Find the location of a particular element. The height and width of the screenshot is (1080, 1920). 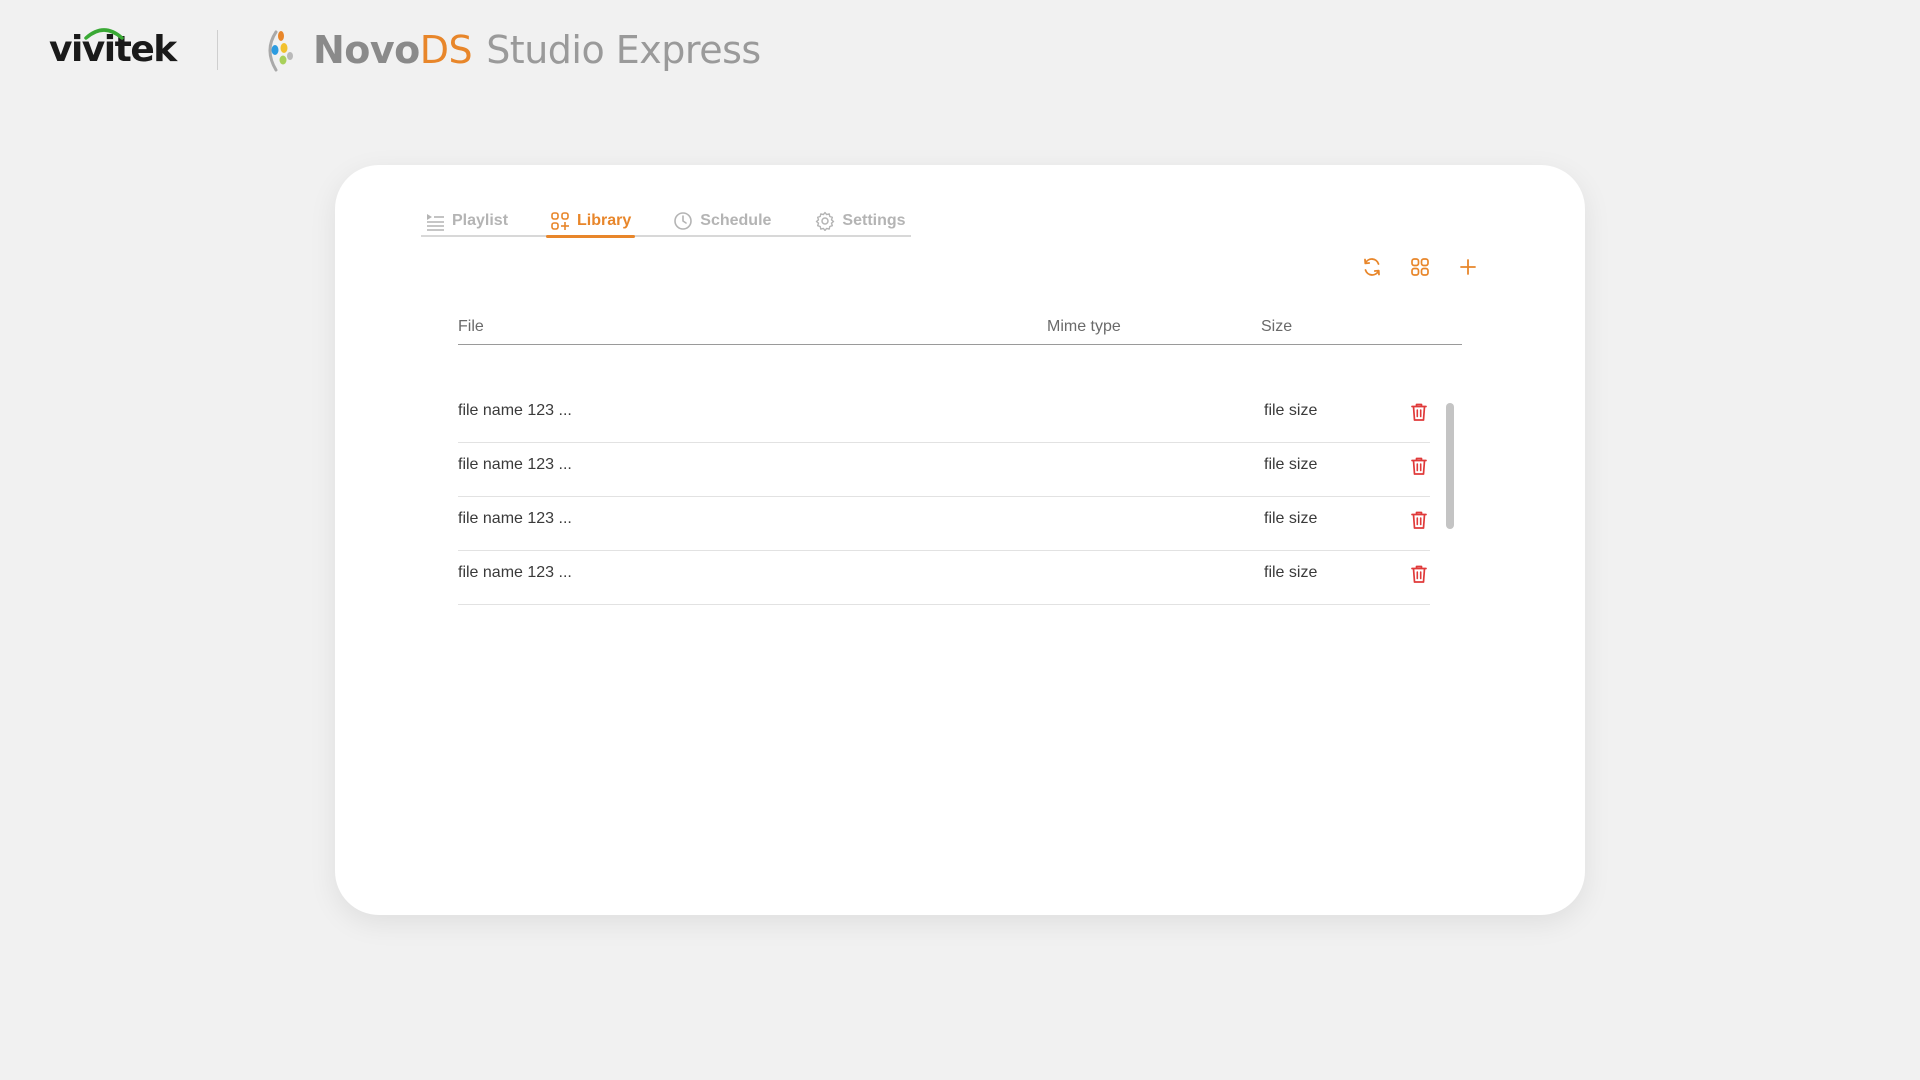

tab-schedule-label: Schedule is located at coordinates (736, 220).